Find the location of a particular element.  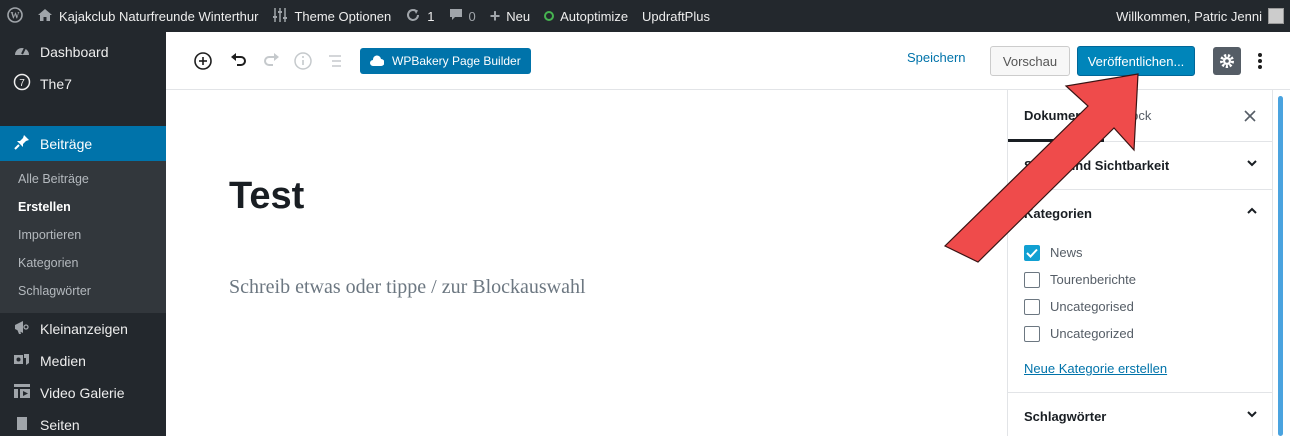

media-camera-icon is located at coordinates (22, 361).